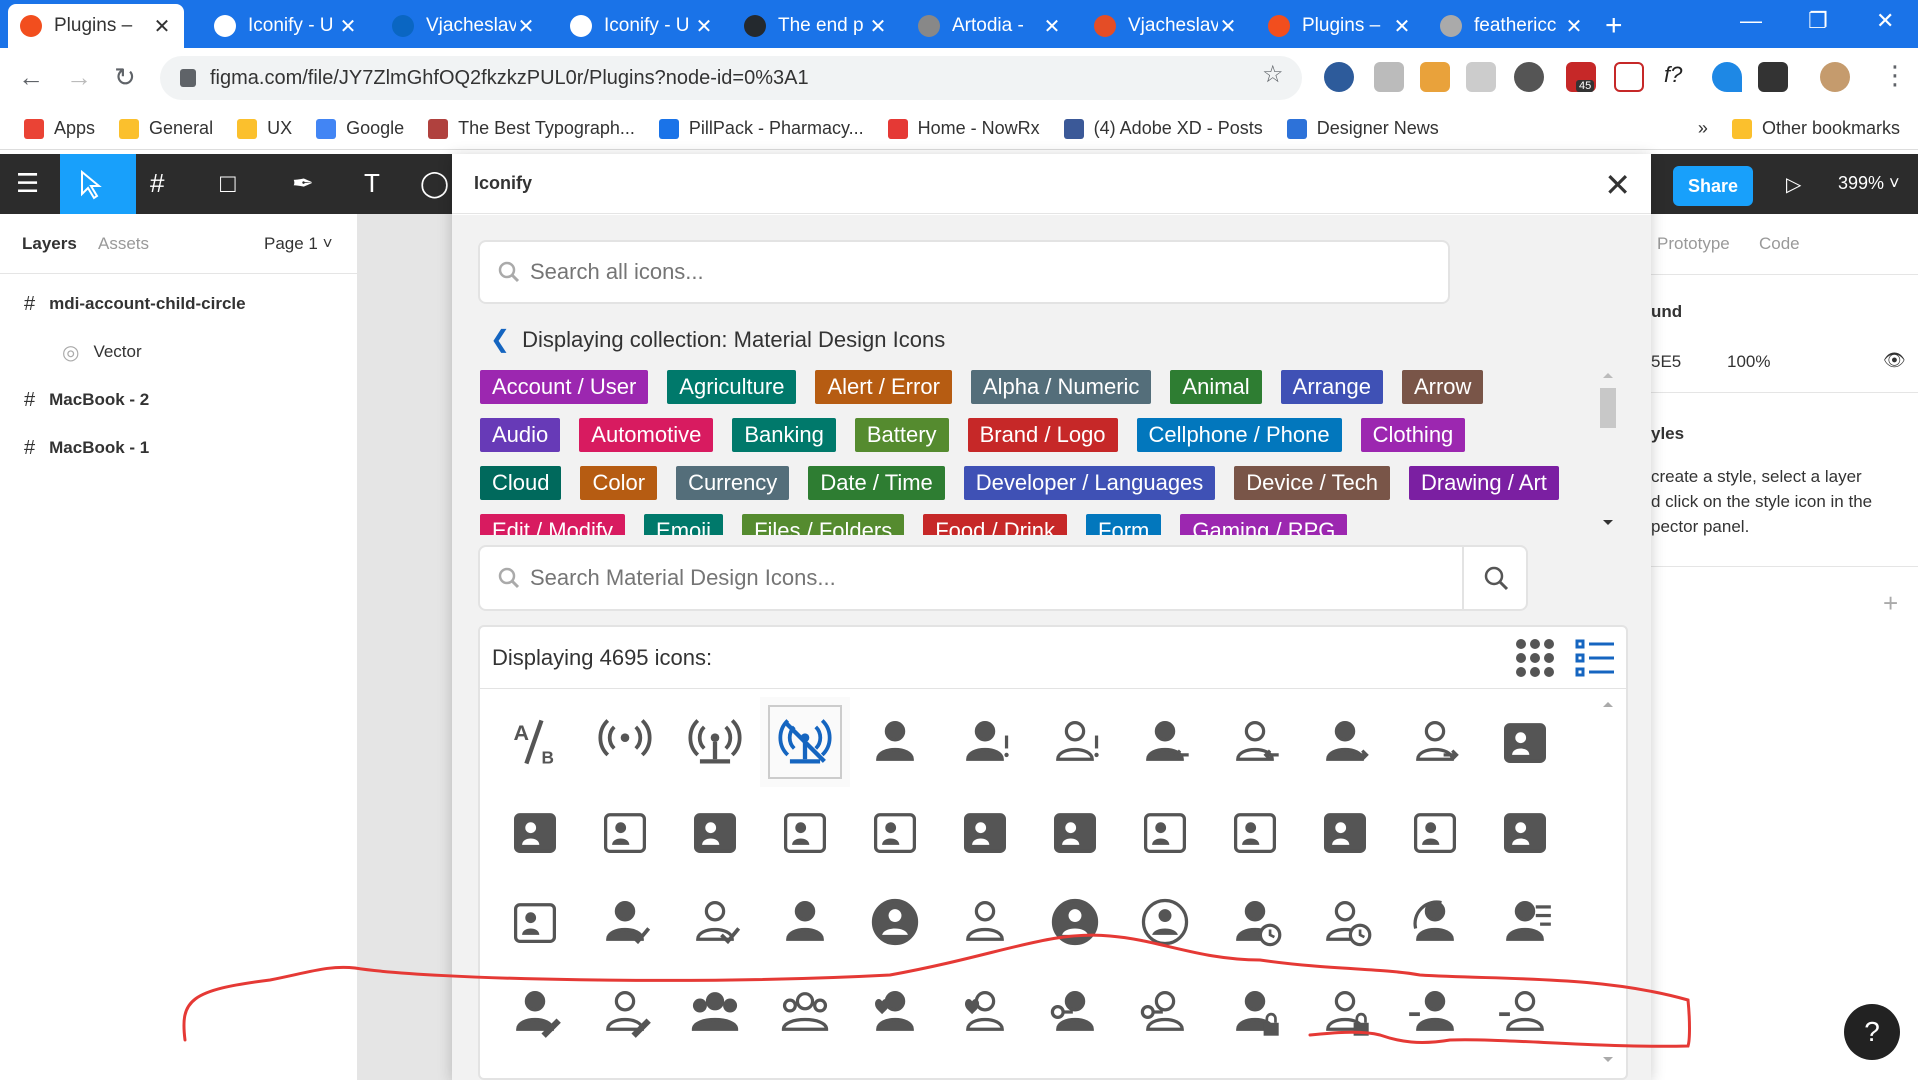 Image resolution: width=1918 pixels, height=1080 pixels. What do you see at coordinates (1869, 183) in the screenshot?
I see `zoom-level-dropdown: 399% ˅` at bounding box center [1869, 183].